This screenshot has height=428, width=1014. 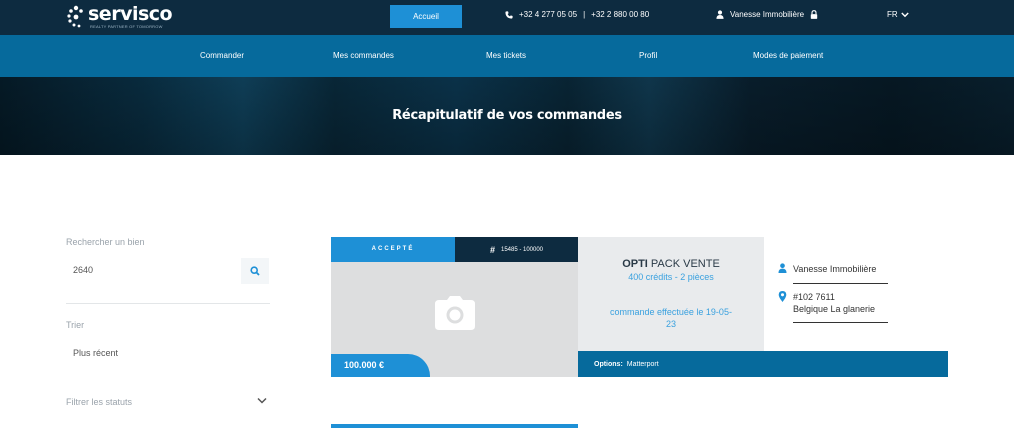 I want to click on pack-details: 400 crédits - 2 pièces, so click(x=671, y=277).